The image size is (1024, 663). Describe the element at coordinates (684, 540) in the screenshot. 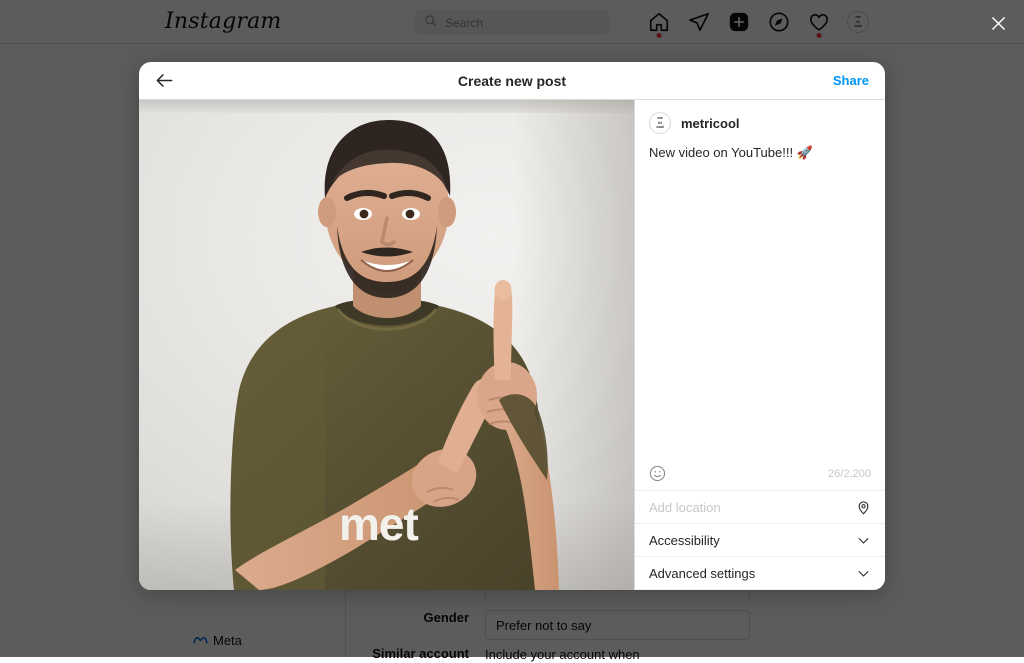

I see `accessibility-label: Accessibility` at that location.